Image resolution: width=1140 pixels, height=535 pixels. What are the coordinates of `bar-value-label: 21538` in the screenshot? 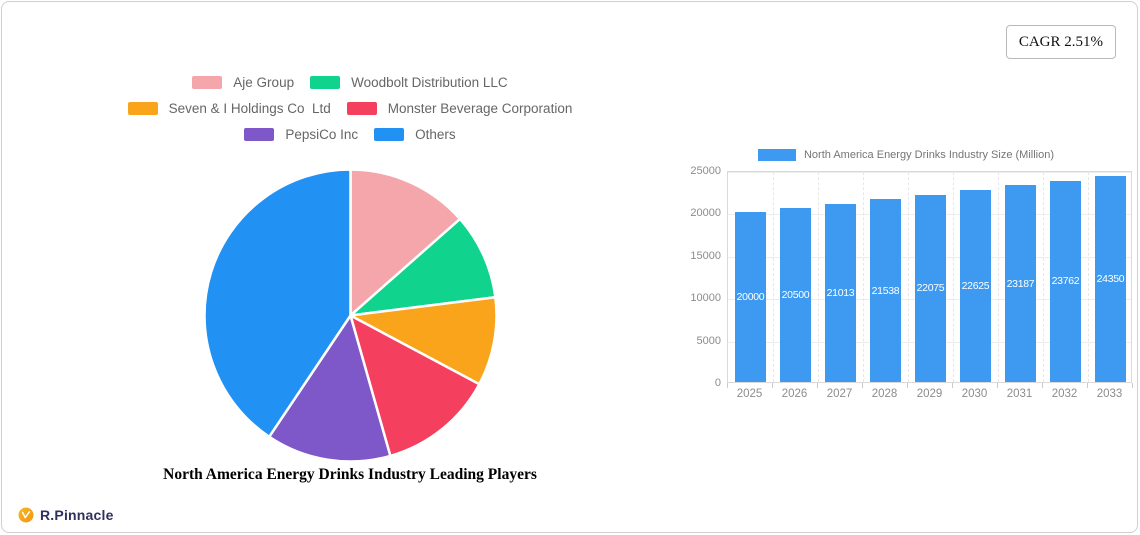 It's located at (885, 290).